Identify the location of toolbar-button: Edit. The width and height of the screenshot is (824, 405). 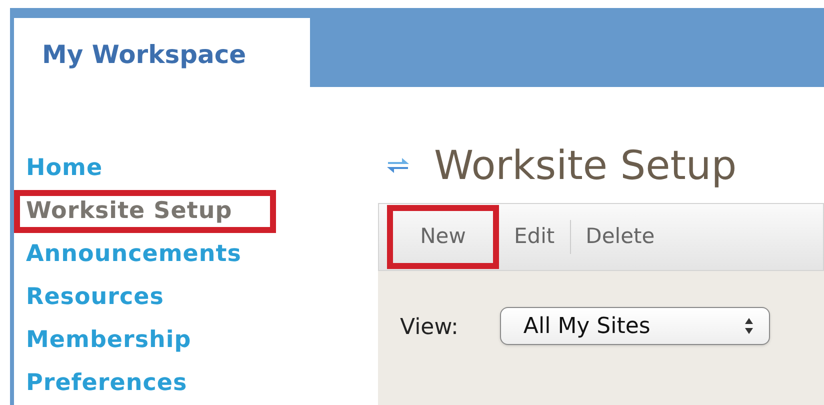
(534, 237).